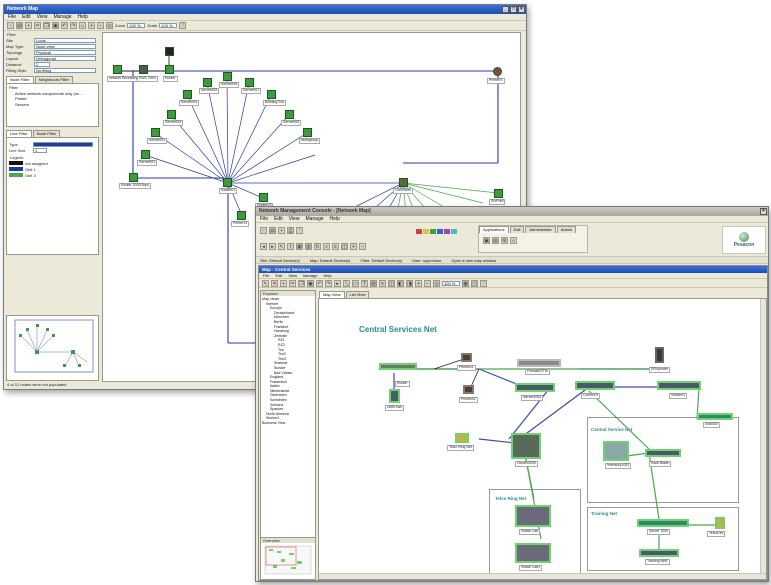  Describe the element at coordinates (183, 25) in the screenshot. I see `help-icon: ?` at that location.